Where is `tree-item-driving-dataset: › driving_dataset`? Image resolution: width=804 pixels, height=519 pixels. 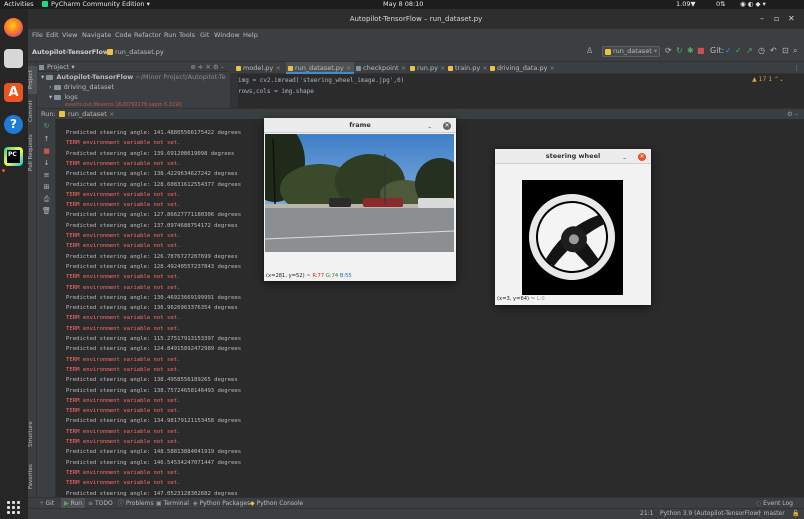 tree-item-driving-dataset: › driving_dataset is located at coordinates (133, 87).